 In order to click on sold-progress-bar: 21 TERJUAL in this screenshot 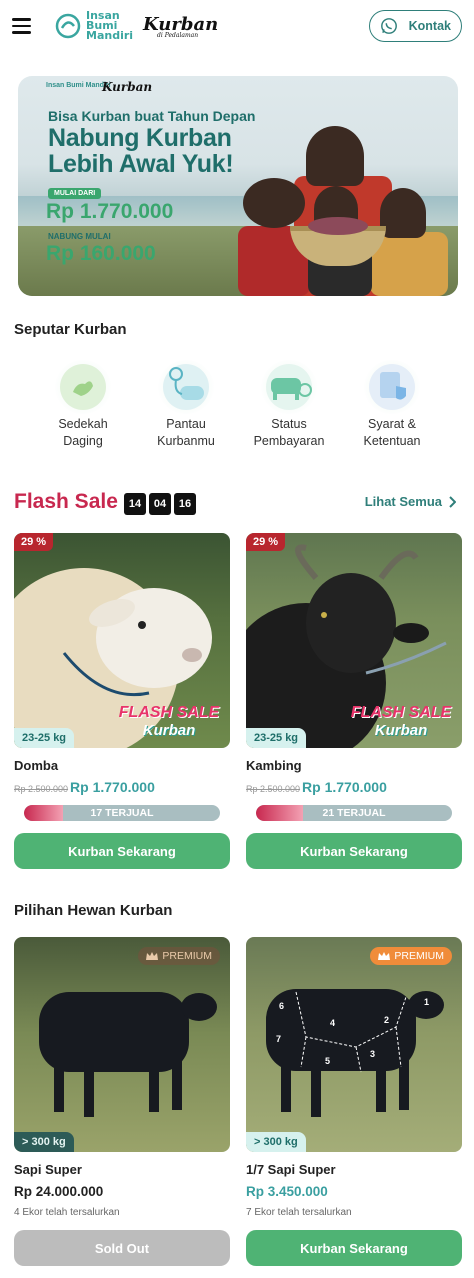, I will do `click(354, 813)`.